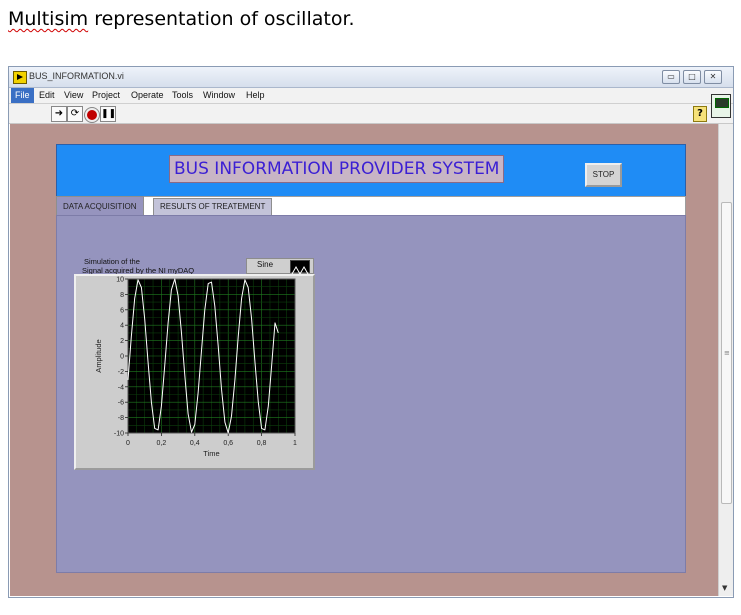  I want to click on window-title: BUS_INFORMATION.vi, so click(76, 76).